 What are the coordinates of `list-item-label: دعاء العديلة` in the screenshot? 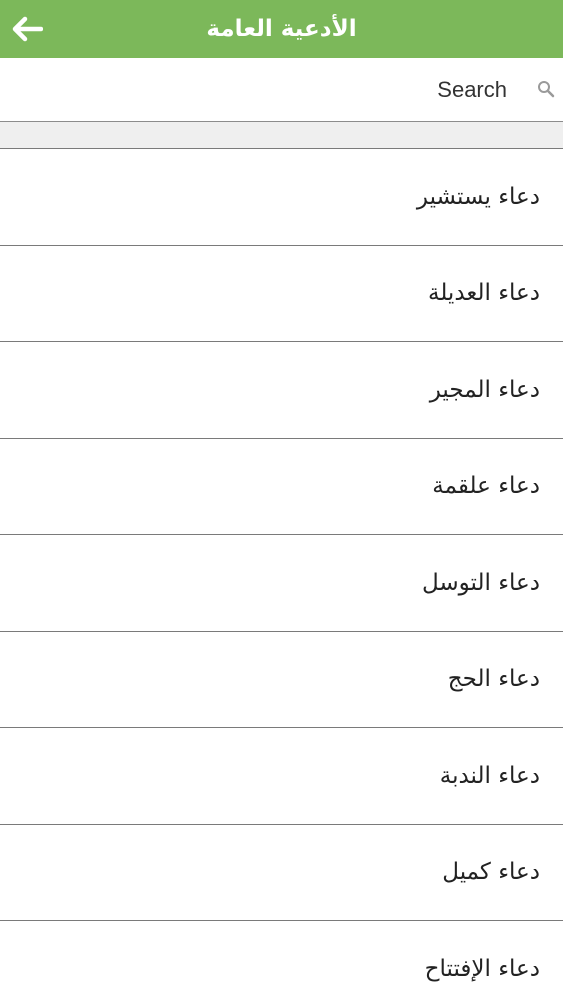 It's located at (483, 293).